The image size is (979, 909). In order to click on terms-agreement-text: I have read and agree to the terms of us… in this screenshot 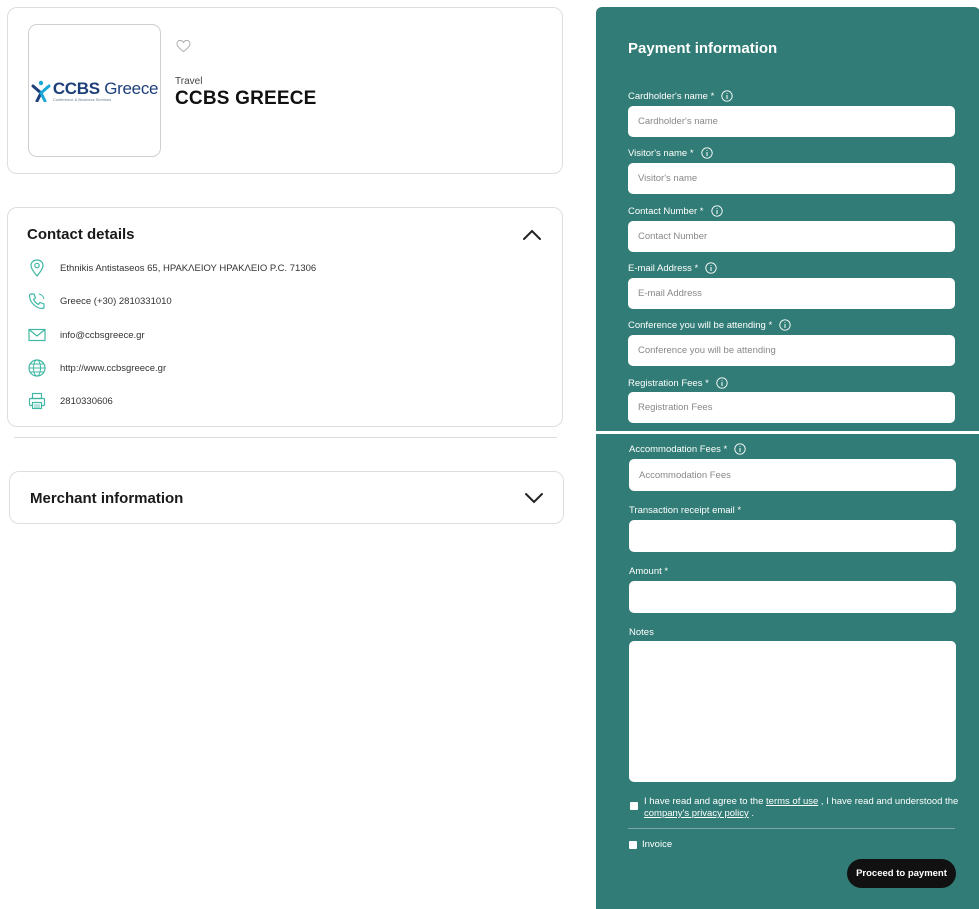, I will do `click(801, 807)`.